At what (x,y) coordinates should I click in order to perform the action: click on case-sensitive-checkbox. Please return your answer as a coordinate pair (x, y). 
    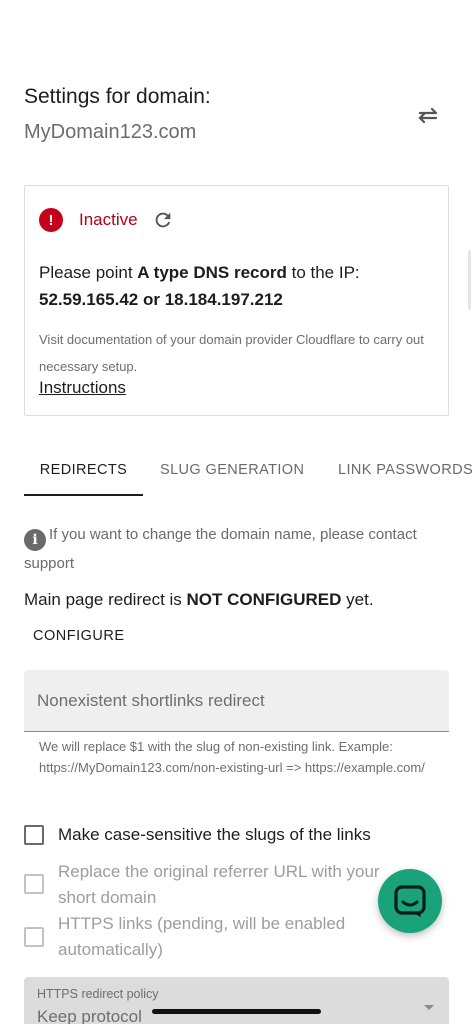
    Looking at the image, I should click on (34, 835).